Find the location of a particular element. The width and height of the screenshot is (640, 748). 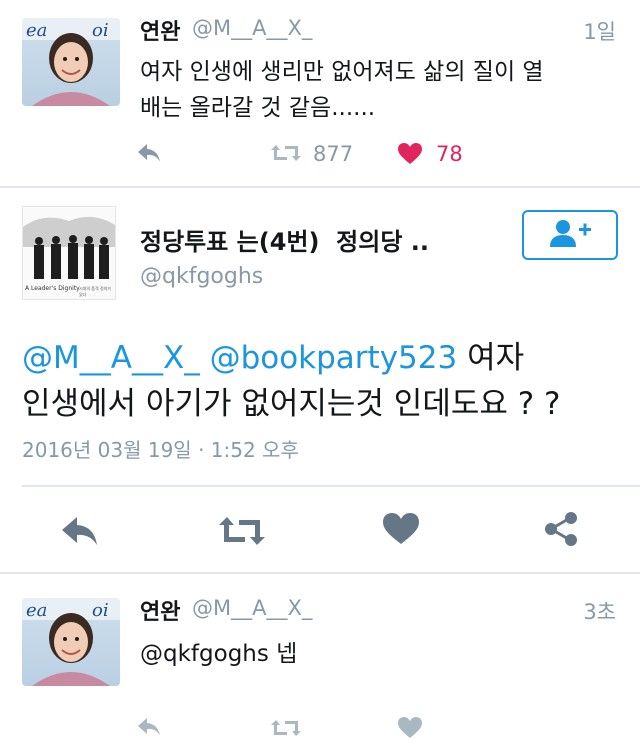

tweet-text-line-2: 인생에서 아기가 없어지는것 인데도요 ? ? is located at coordinates (291, 404).